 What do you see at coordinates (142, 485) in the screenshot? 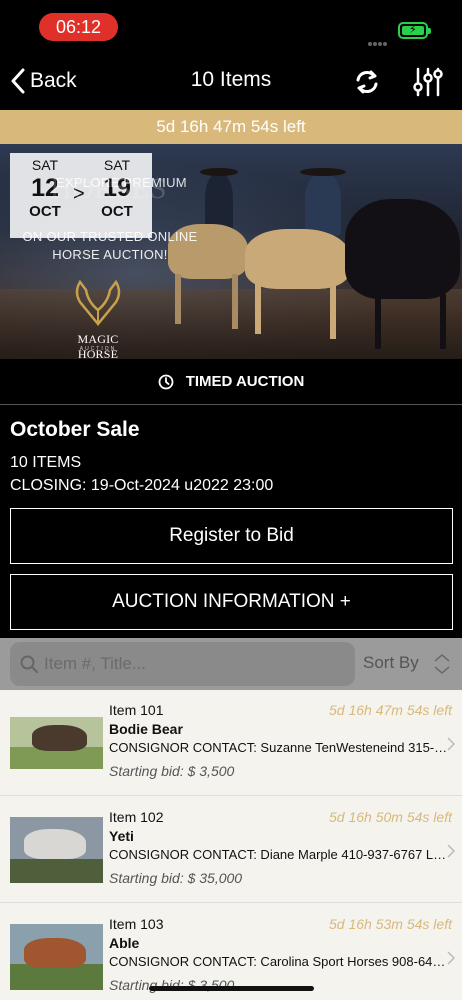
I see `sale-closing: CLOSING: 19-Oct-2024 u2022 23:00` at bounding box center [142, 485].